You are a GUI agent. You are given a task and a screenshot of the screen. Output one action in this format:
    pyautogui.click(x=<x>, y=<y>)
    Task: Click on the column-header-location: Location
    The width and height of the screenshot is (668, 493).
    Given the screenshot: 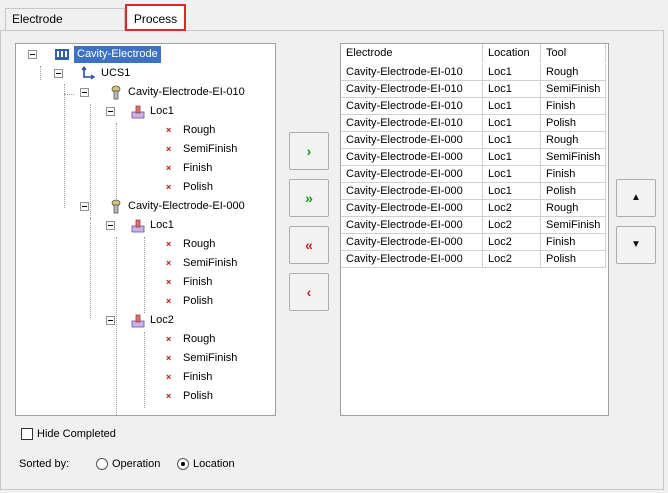 What is the action you would take?
    pyautogui.click(x=512, y=53)
    